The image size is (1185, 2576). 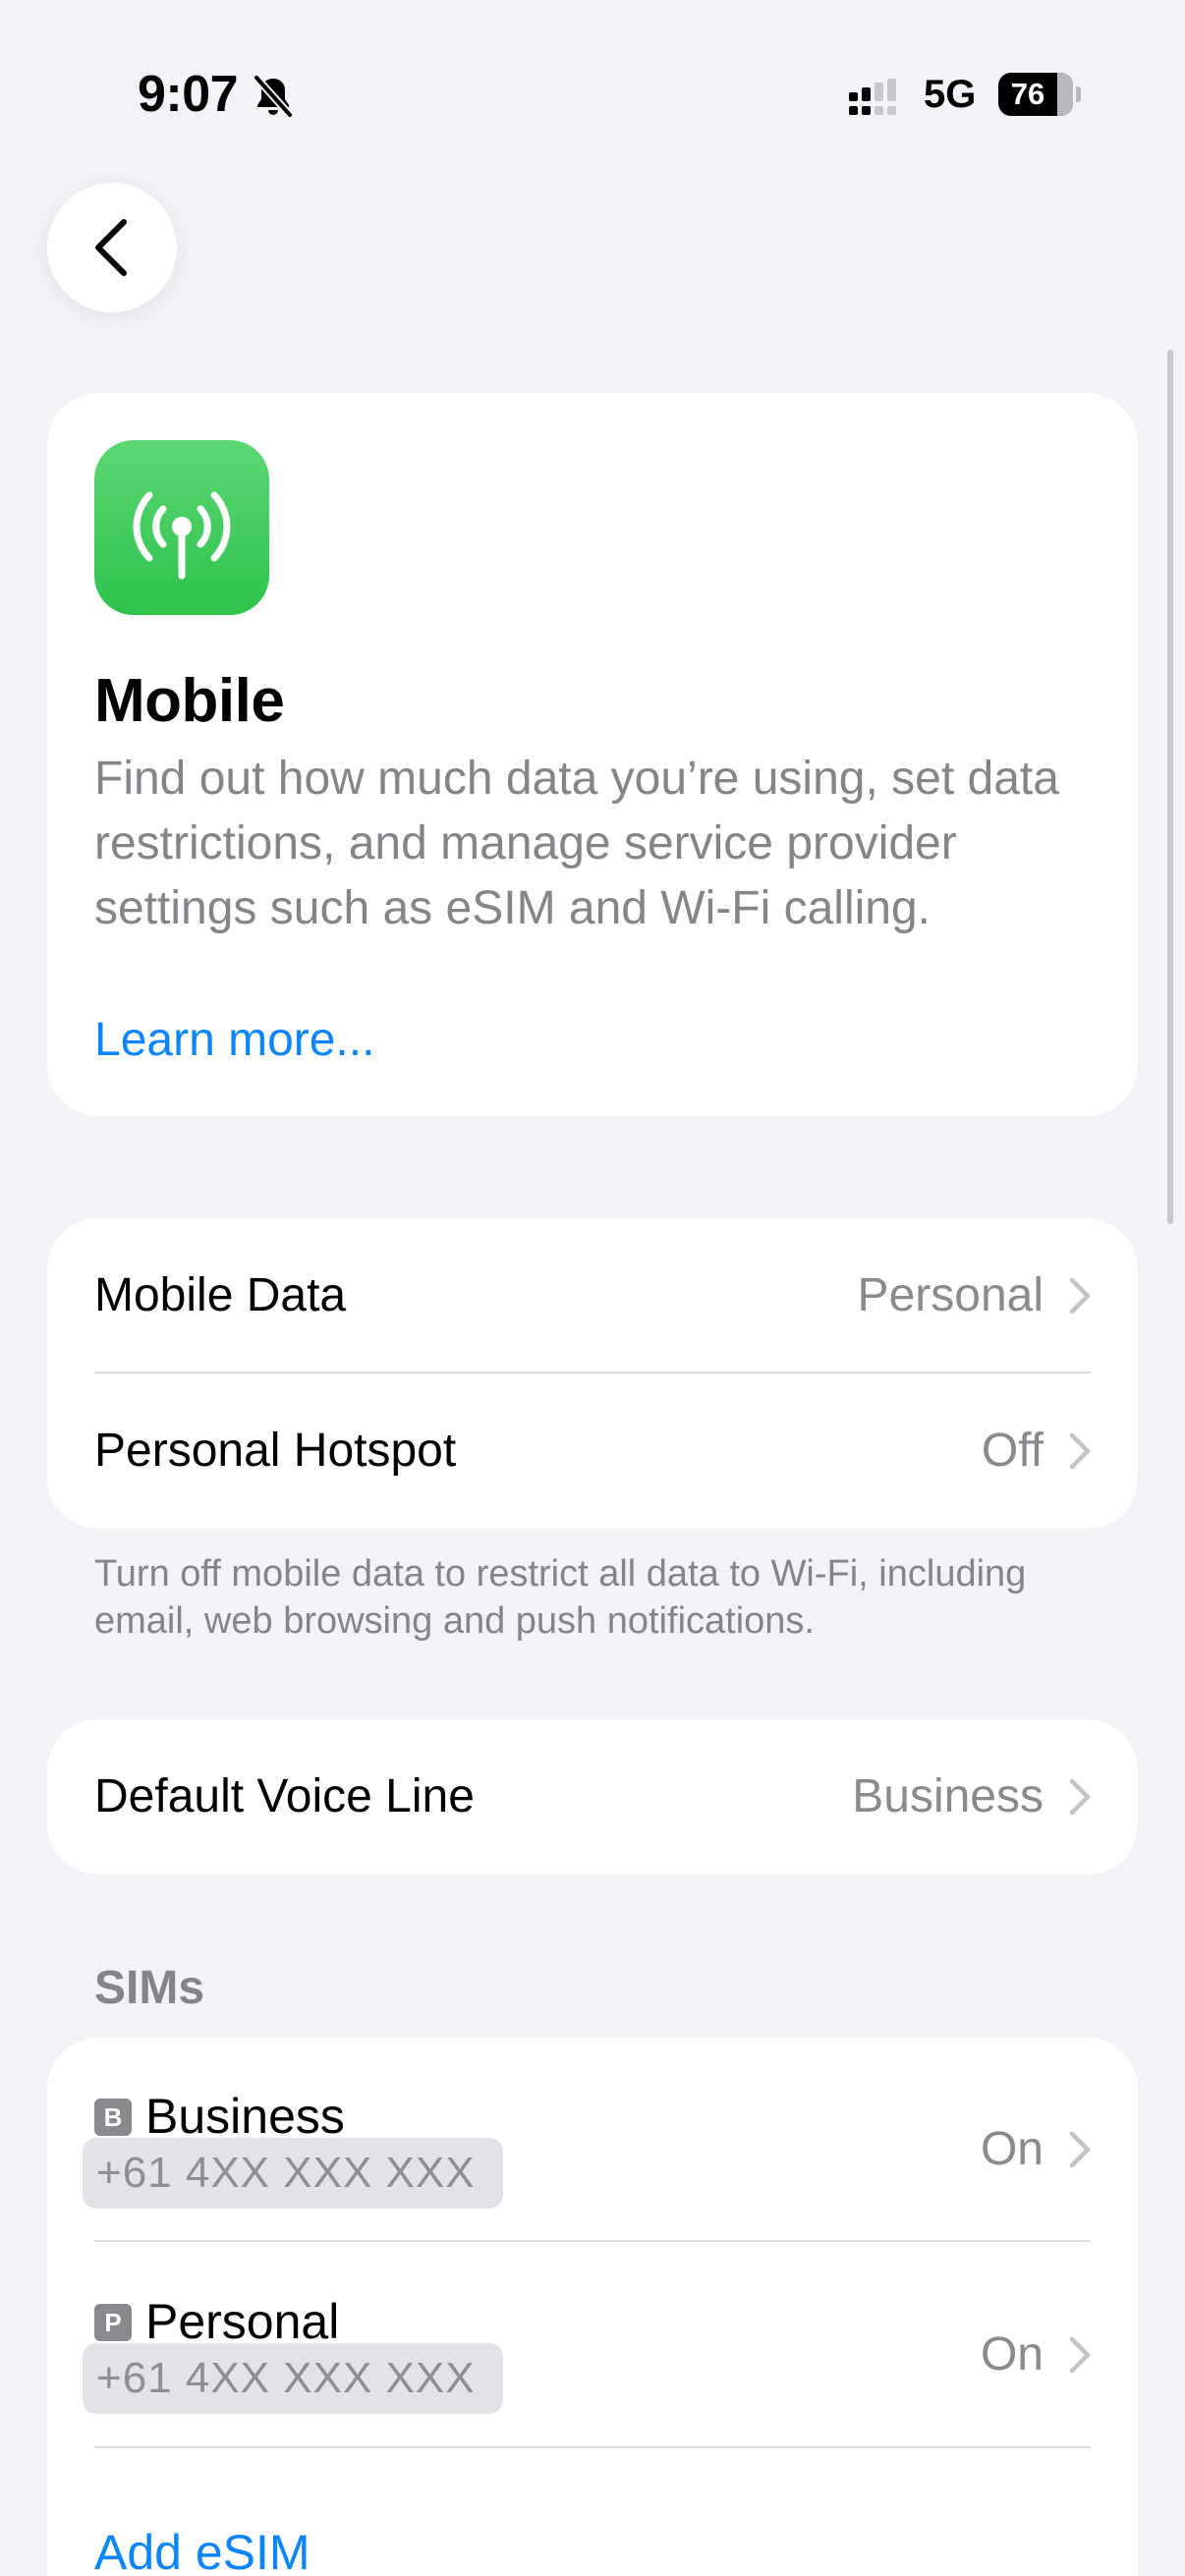 What do you see at coordinates (113, 2322) in the screenshot?
I see `sim-badge: P` at bounding box center [113, 2322].